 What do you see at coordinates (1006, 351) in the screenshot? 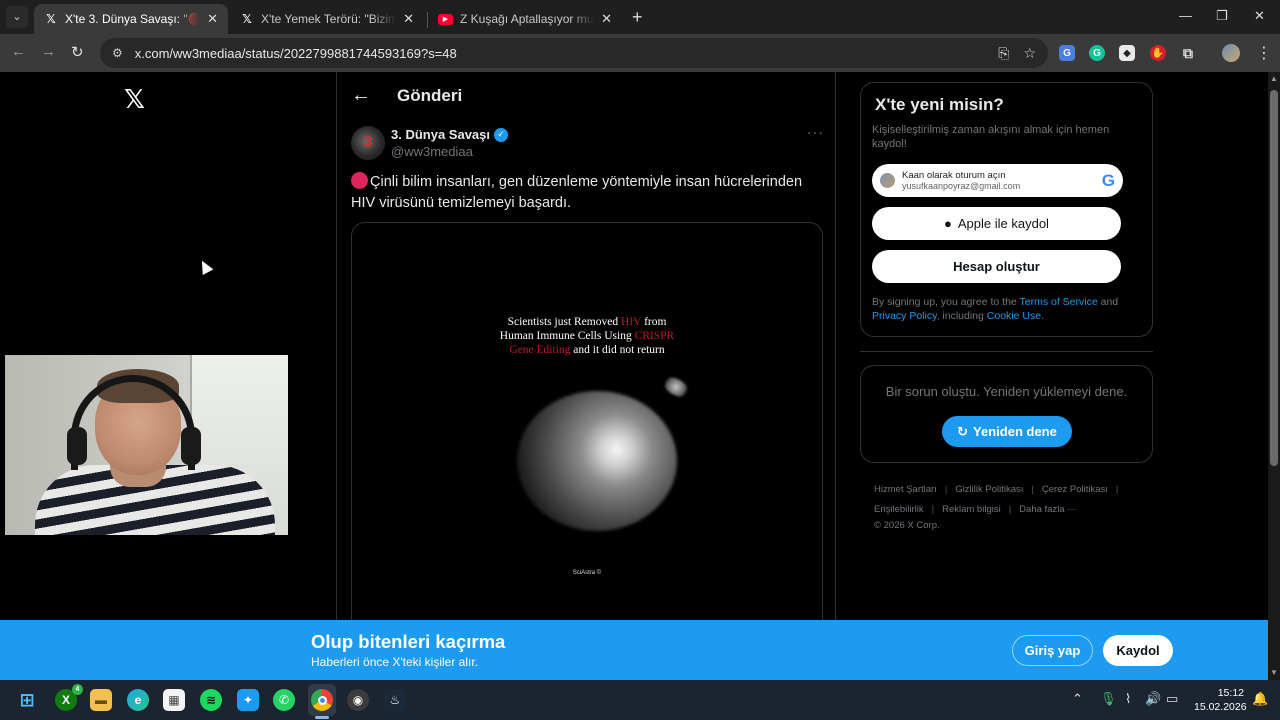
I see `panel-divider` at bounding box center [1006, 351].